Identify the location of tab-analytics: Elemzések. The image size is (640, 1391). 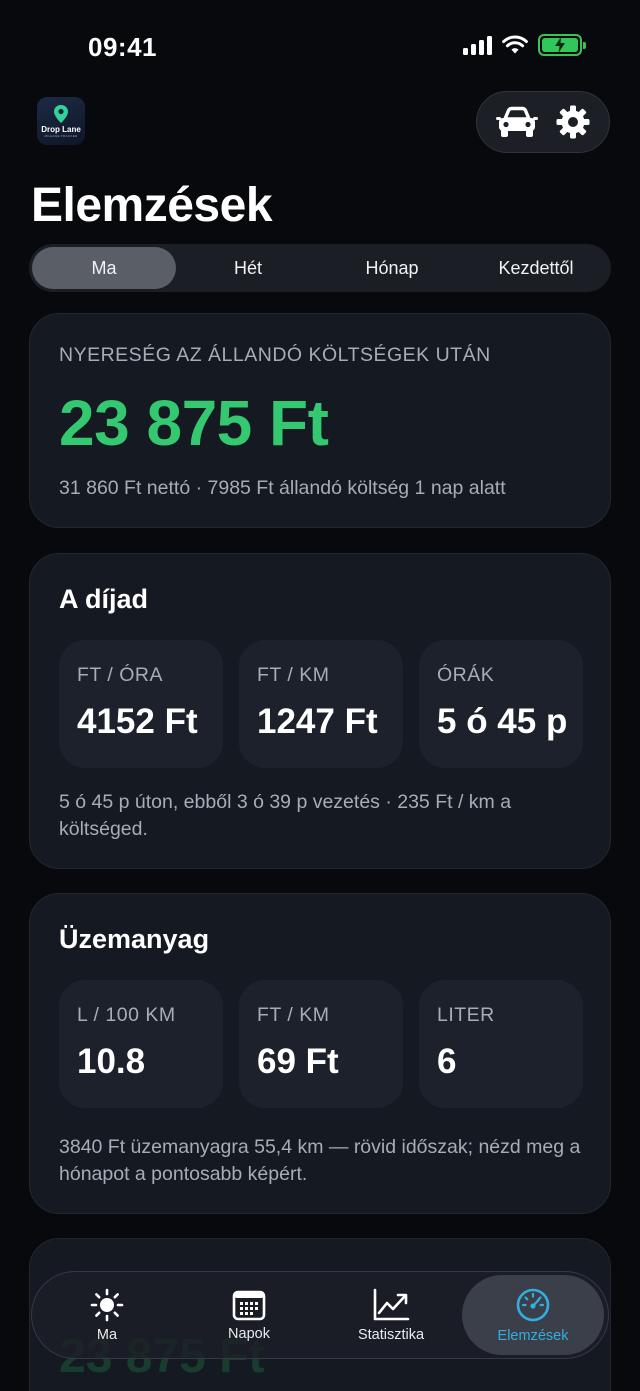
(533, 1315).